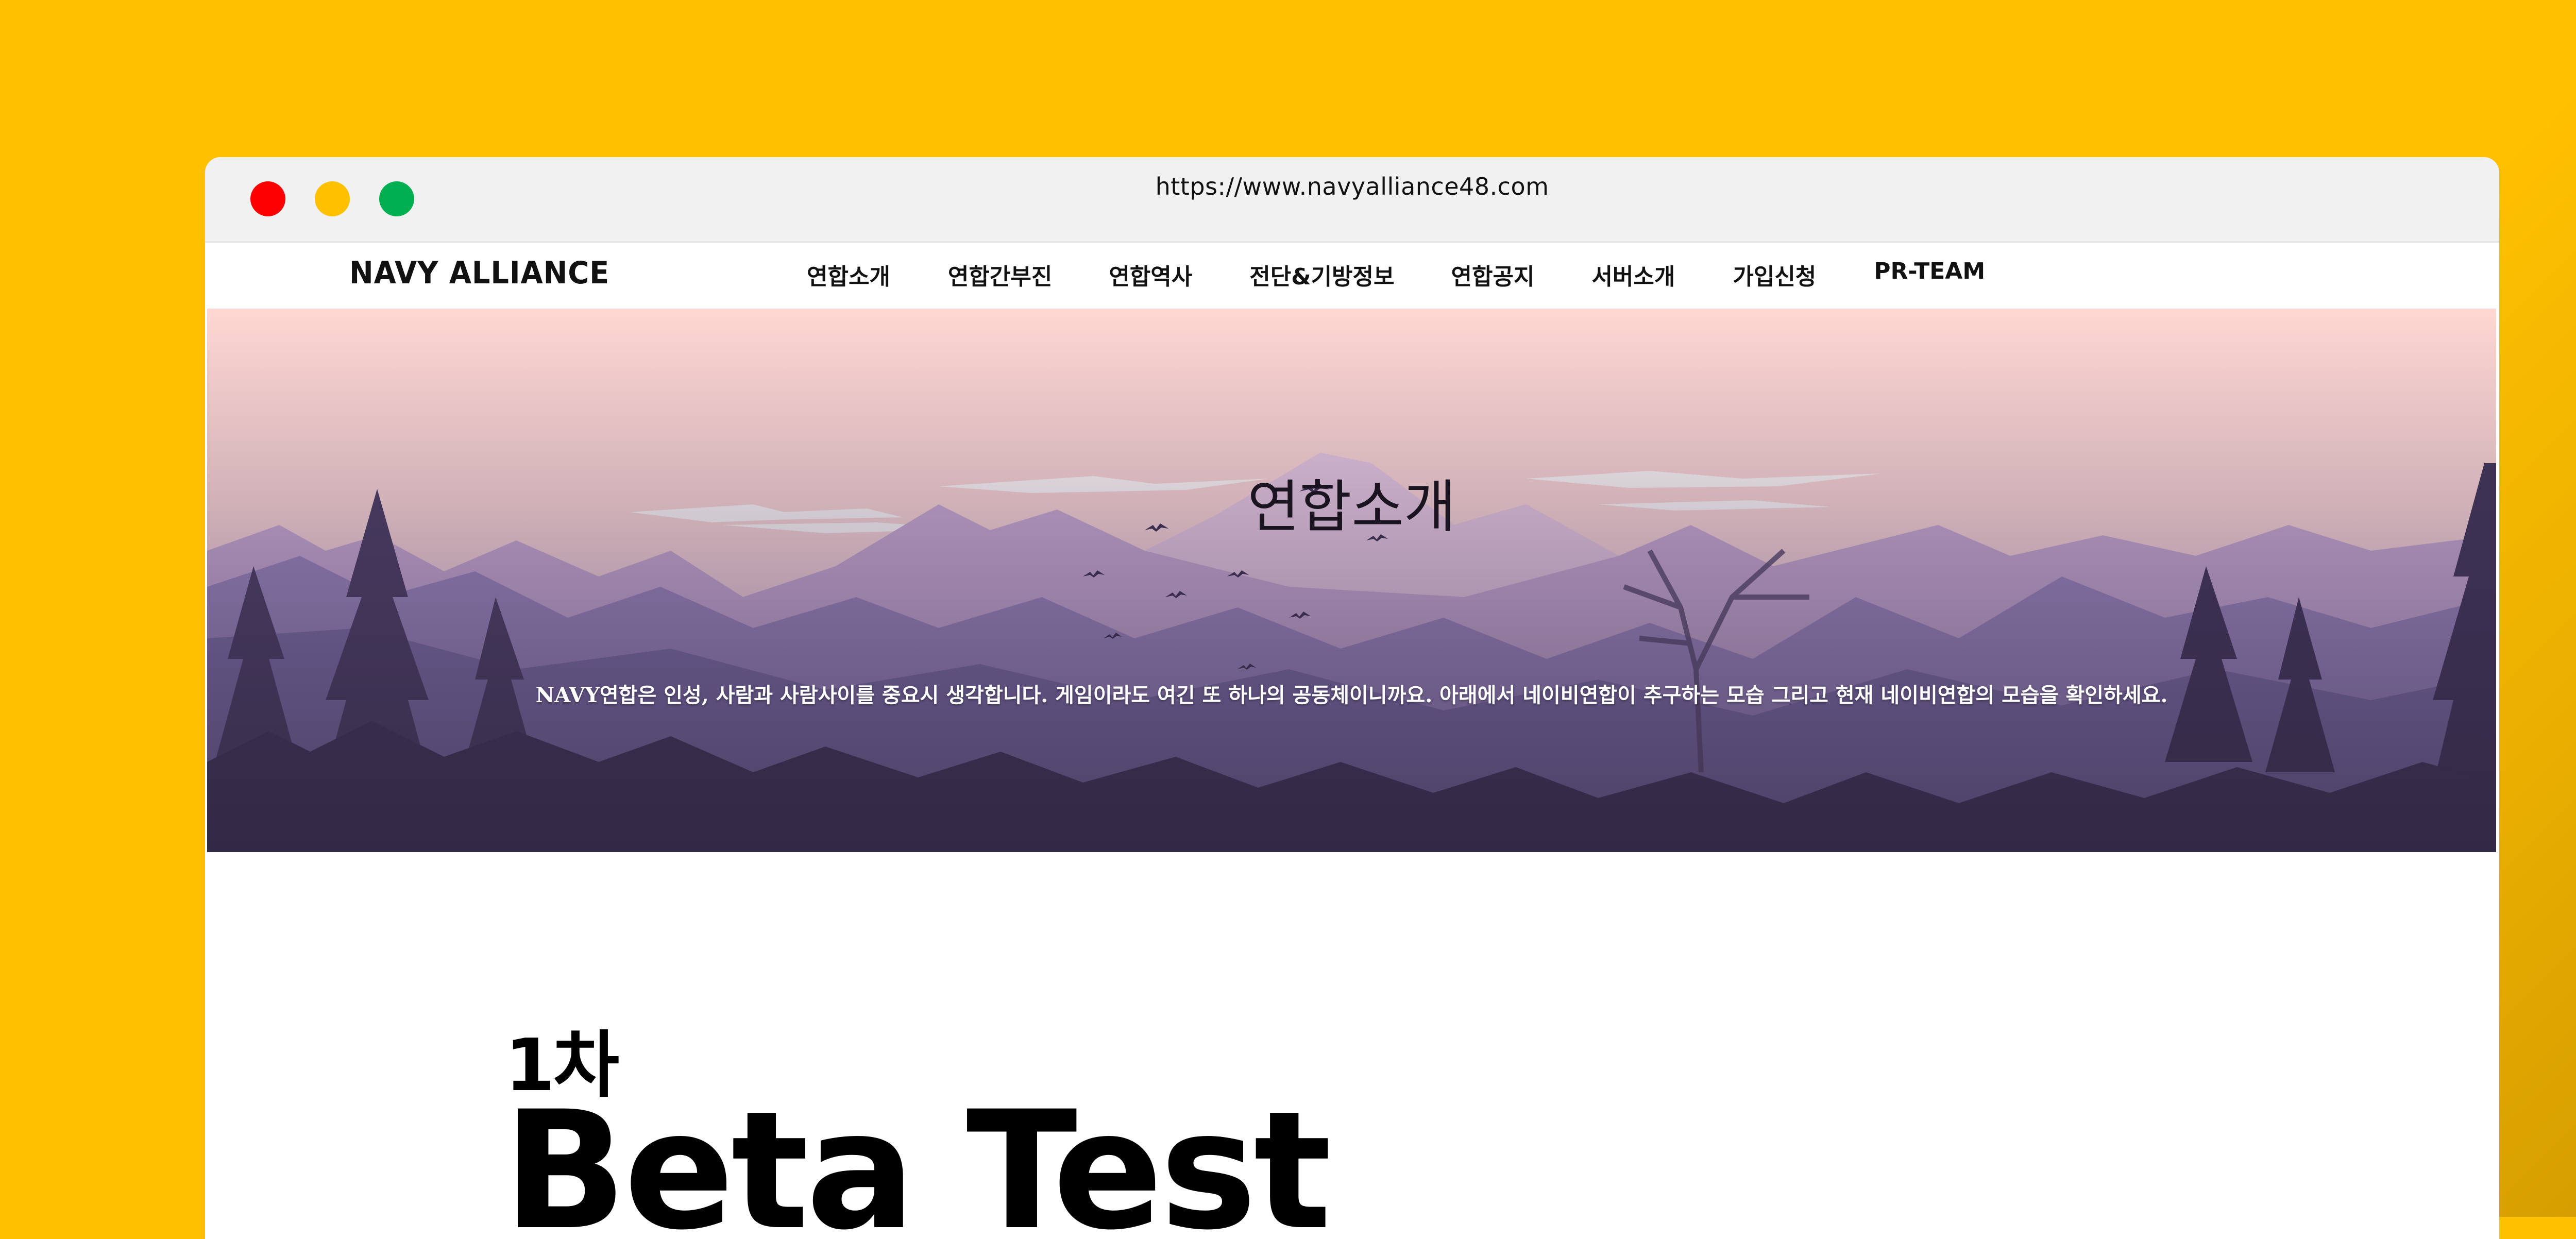  Describe the element at coordinates (848, 274) in the screenshot. I see `nav-item-intro: 연합소개` at that location.